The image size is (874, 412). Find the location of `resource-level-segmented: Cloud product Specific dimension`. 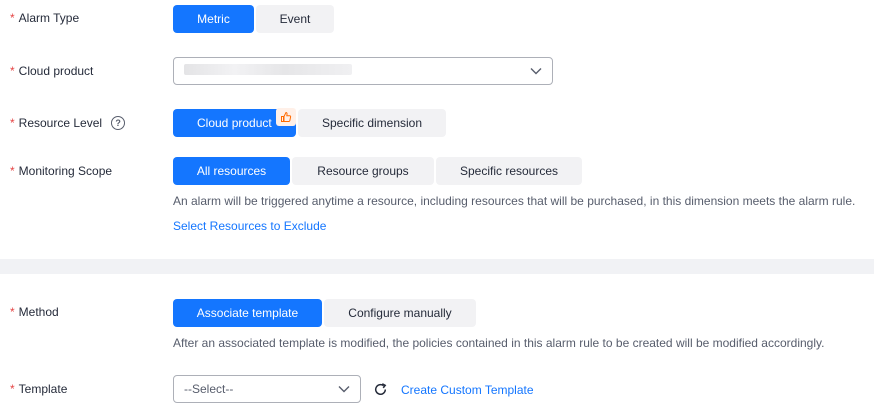

resource-level-segmented: Cloud product Specific dimension is located at coordinates (309, 123).